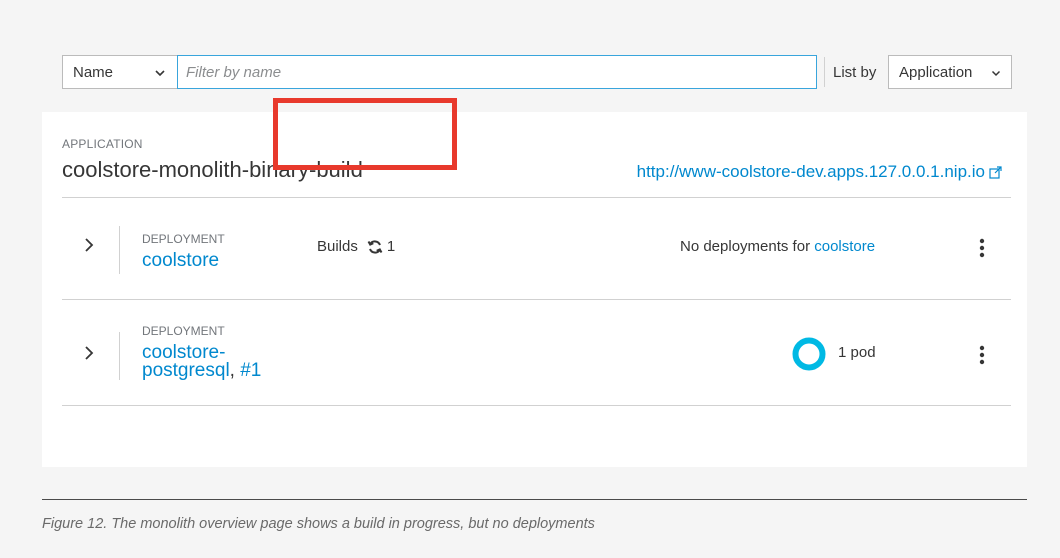 The image size is (1060, 558). What do you see at coordinates (809, 354) in the screenshot?
I see `donut-icon` at bounding box center [809, 354].